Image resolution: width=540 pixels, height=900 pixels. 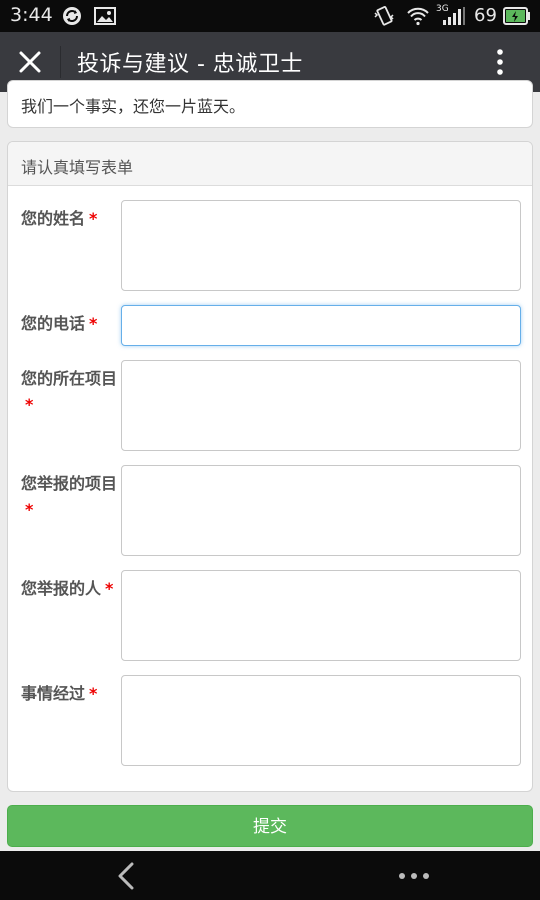 I want to click on phone-label: 您的电话 *, so click(x=59, y=323).